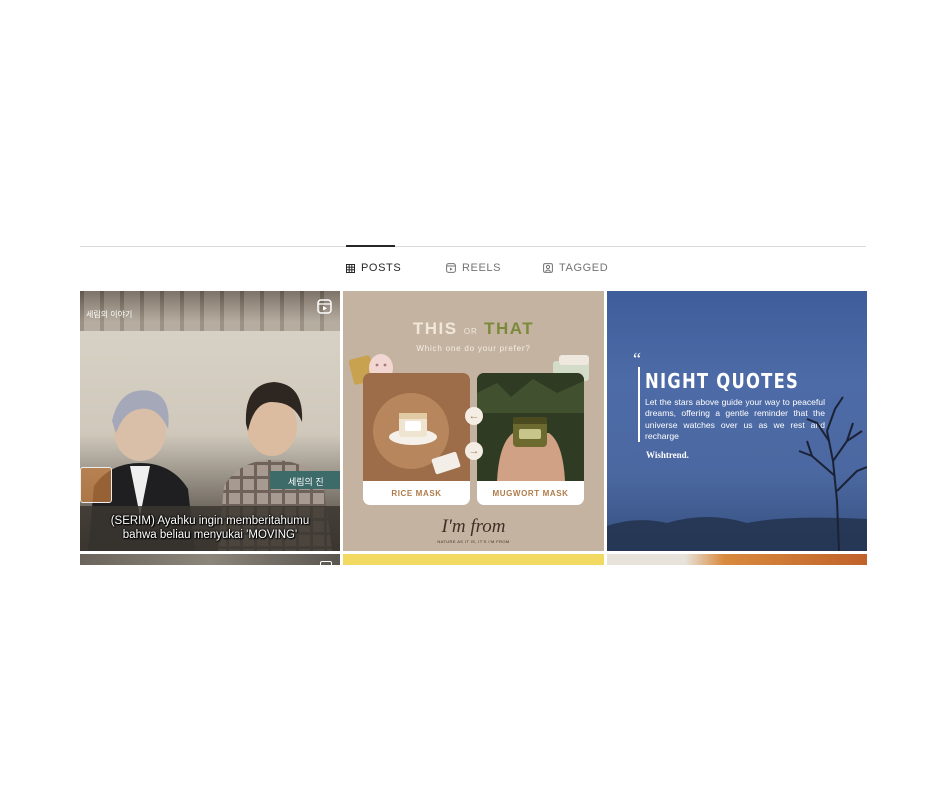 Image resolution: width=940 pixels, height=788 pixels. What do you see at coordinates (210, 521) in the screenshot?
I see `subtitle-line-1: (SERIM) Ayahku ingin memberitahumu` at bounding box center [210, 521].